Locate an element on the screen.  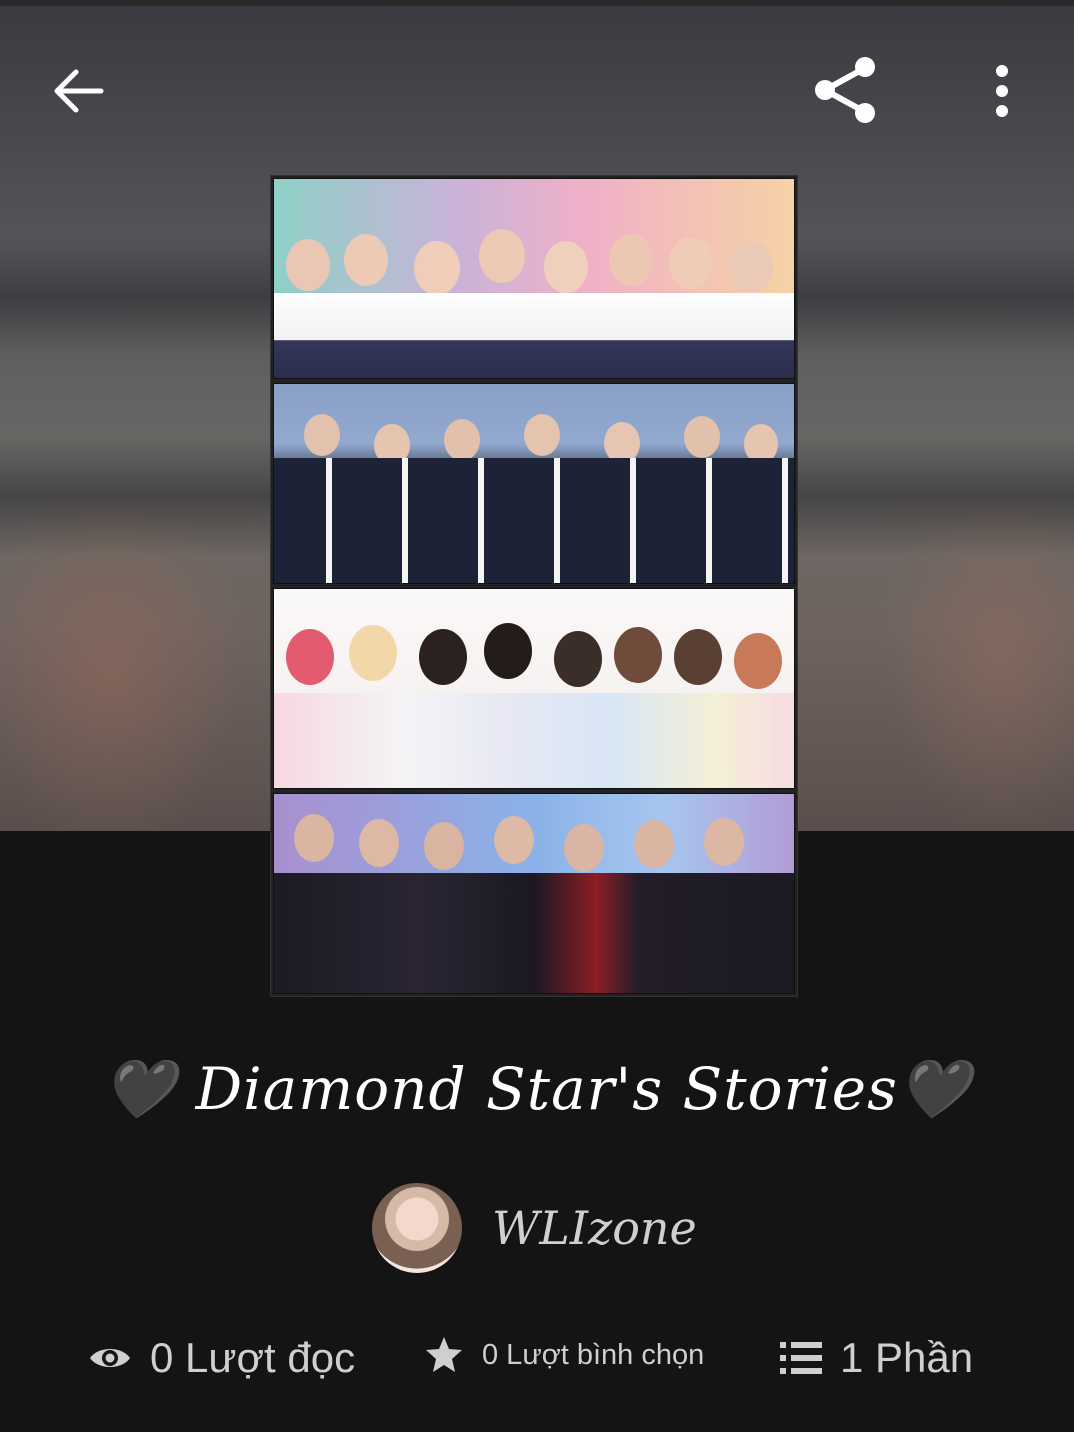
votes-stat: 0 Lượt bình chọn is located at coordinates (564, 1355).